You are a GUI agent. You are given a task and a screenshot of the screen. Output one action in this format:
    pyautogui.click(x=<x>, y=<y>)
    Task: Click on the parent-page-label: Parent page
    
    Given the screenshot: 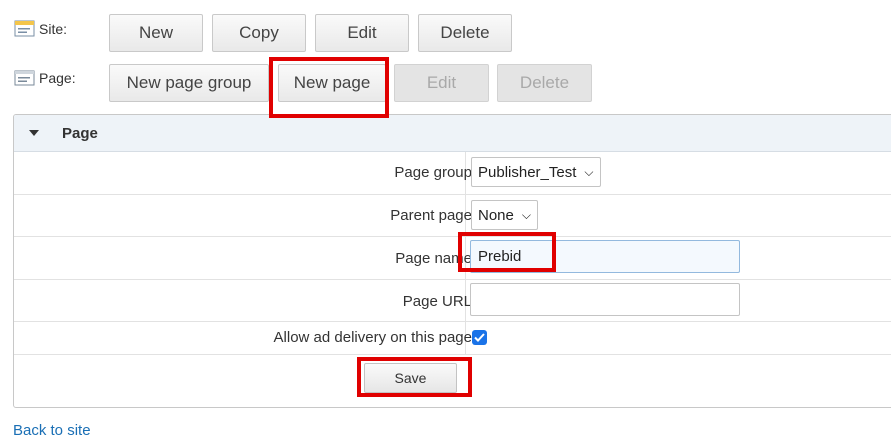 What is the action you would take?
    pyautogui.click(x=431, y=215)
    